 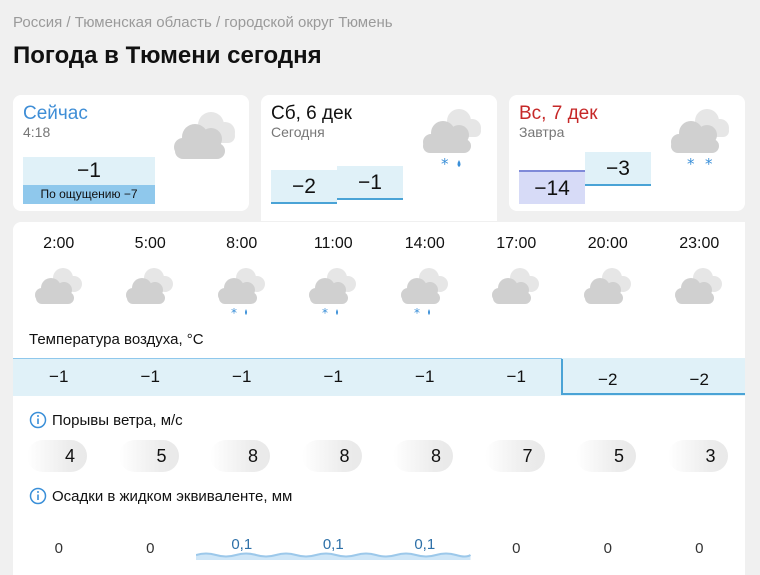 I want to click on wind-value: 4, so click(x=57, y=456).